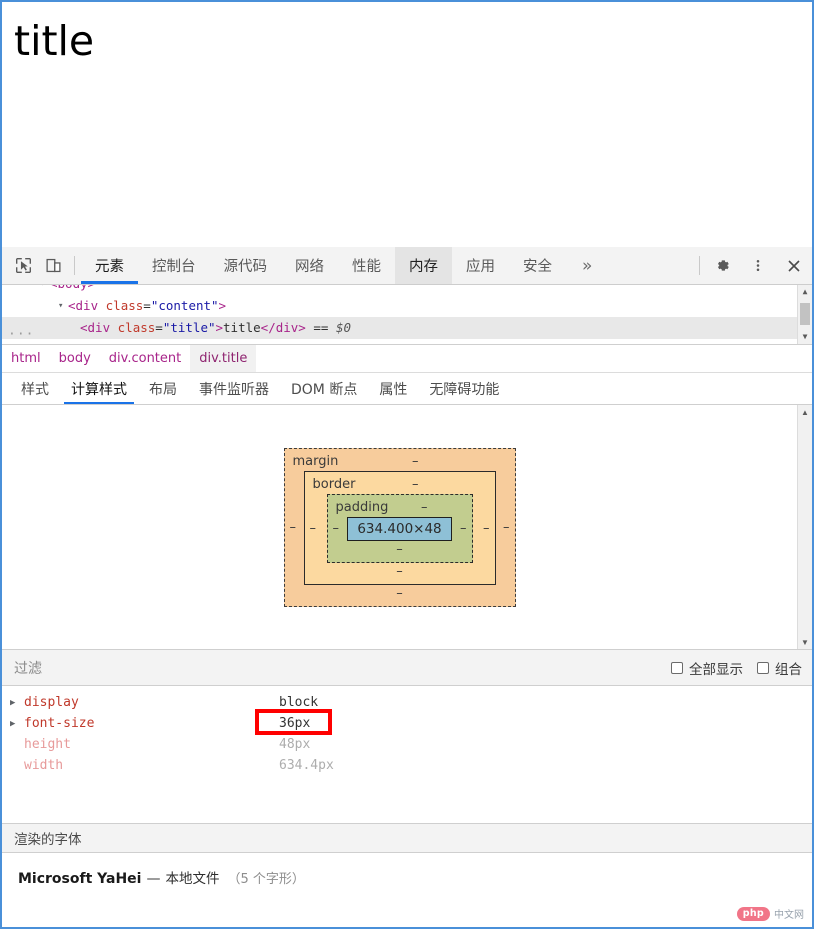 The image size is (814, 929). I want to click on breadcrumb: html body div.content div.title, so click(407, 359).